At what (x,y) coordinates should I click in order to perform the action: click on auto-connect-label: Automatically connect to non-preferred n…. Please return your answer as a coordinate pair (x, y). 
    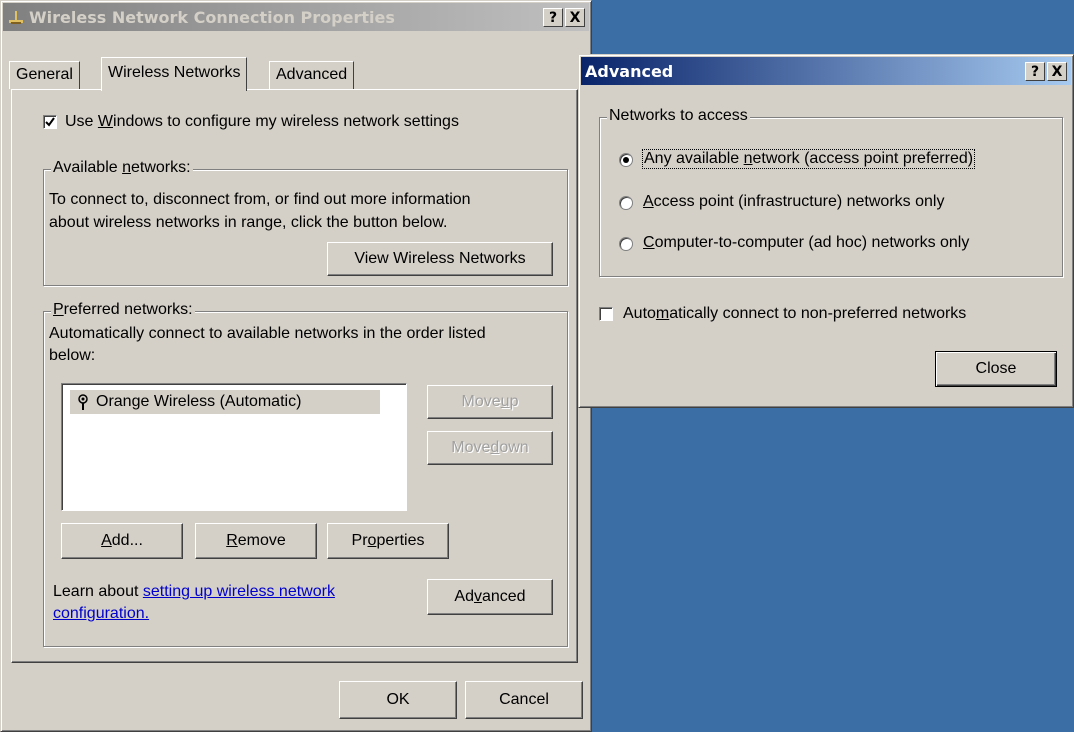
    Looking at the image, I should click on (794, 314).